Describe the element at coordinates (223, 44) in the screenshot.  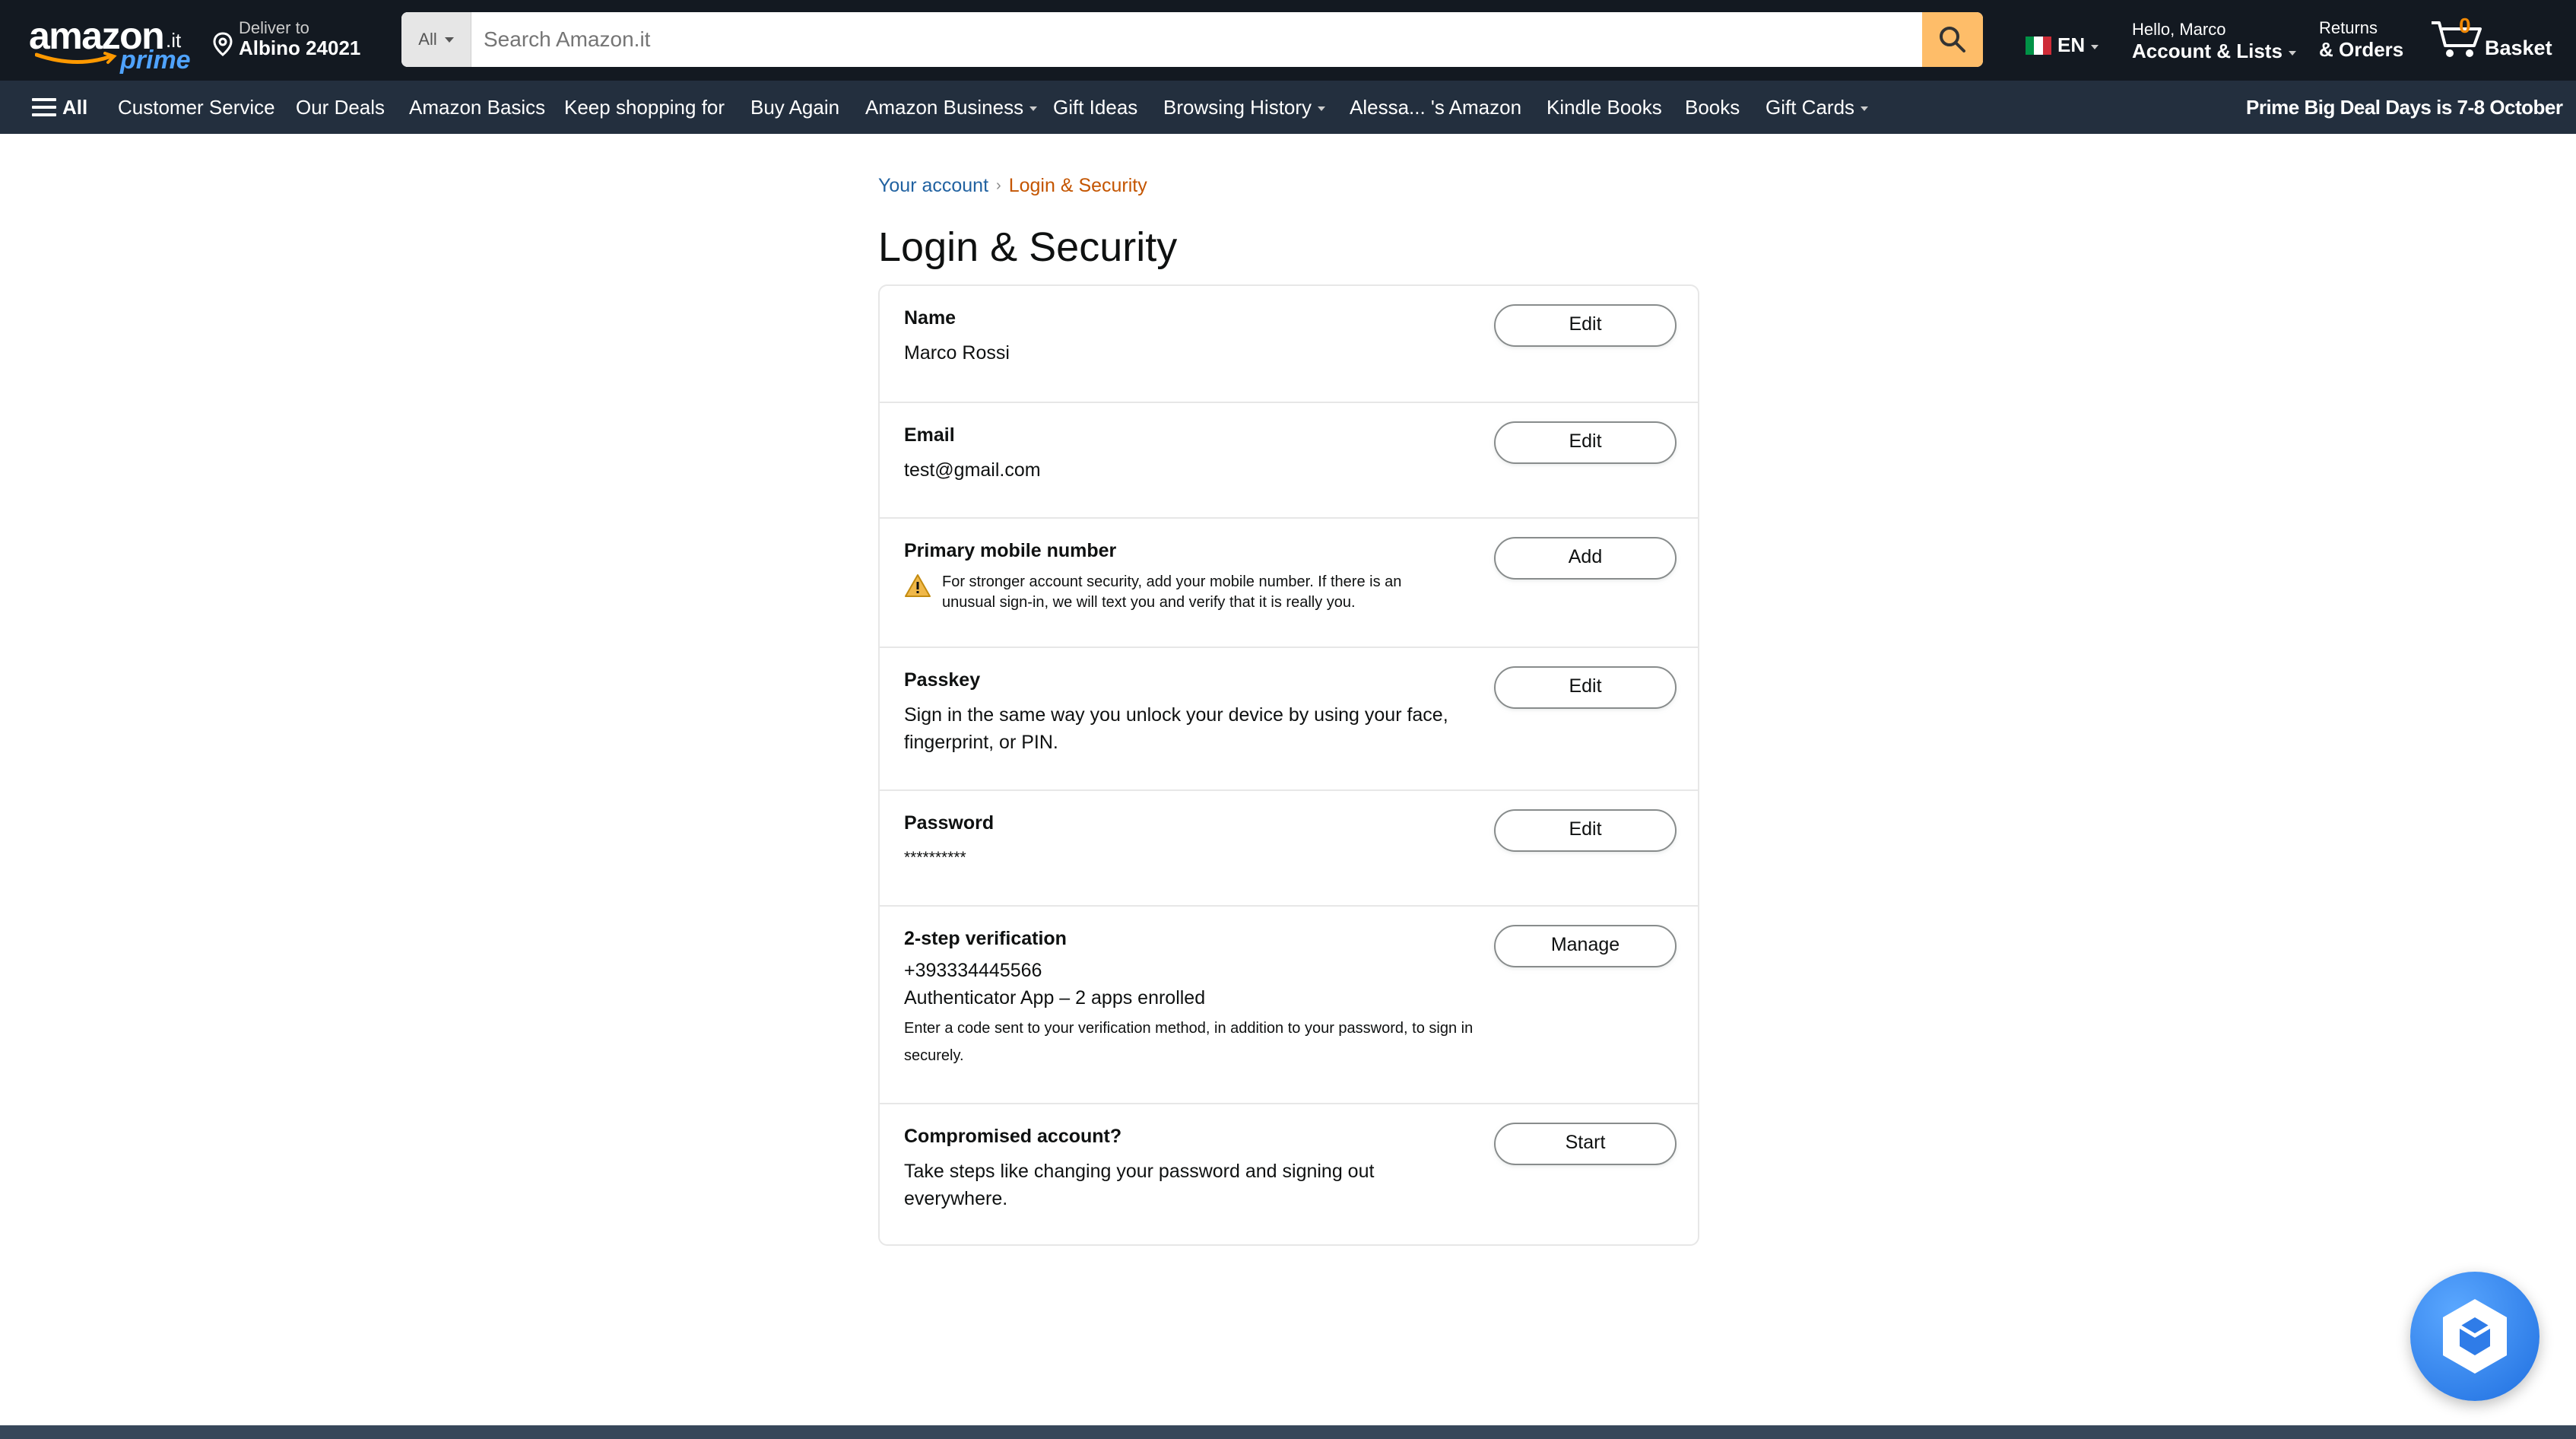
I see `location-pin-icon` at that location.